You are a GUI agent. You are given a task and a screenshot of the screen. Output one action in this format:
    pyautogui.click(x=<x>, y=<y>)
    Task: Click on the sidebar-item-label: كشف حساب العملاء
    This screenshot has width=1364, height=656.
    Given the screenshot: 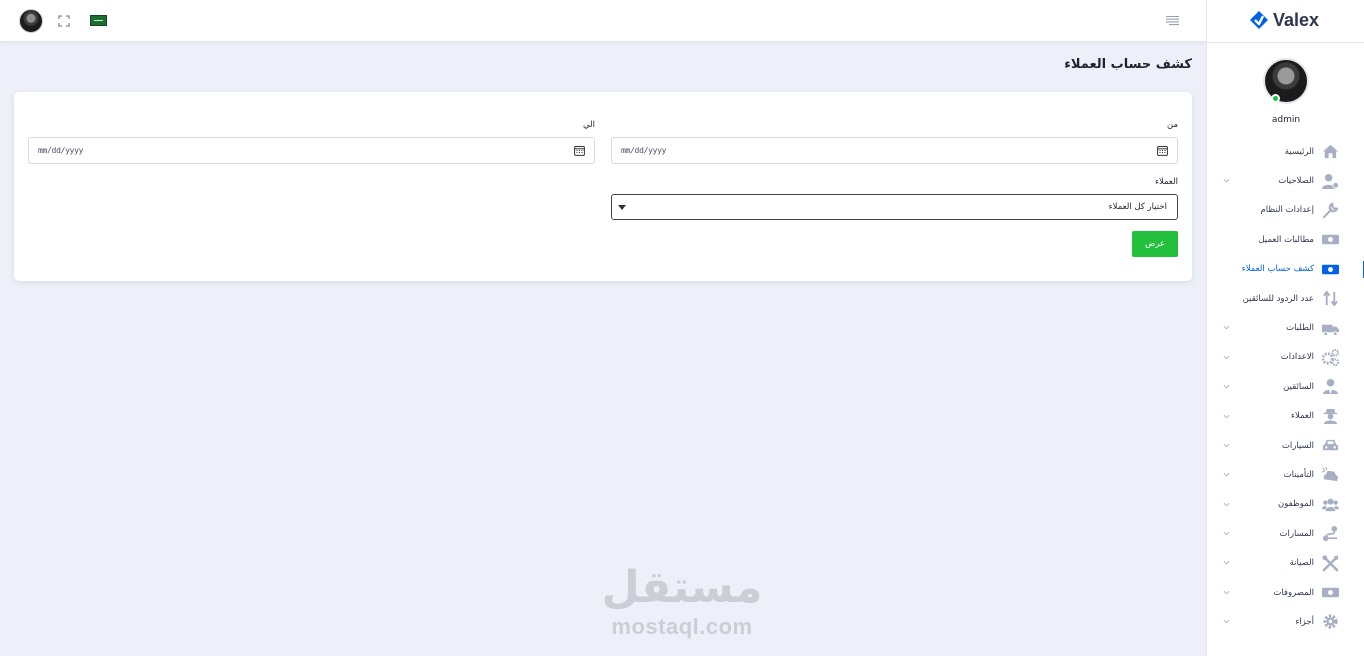 What is the action you would take?
    pyautogui.click(x=1277, y=269)
    